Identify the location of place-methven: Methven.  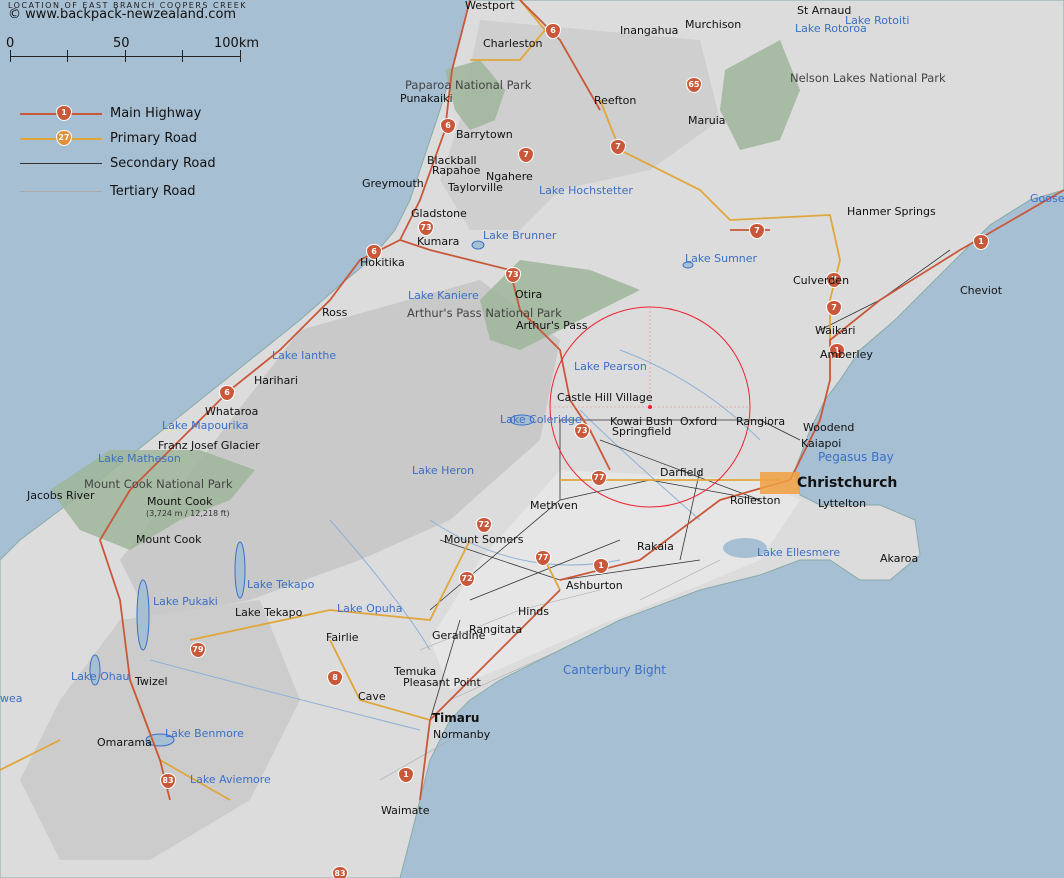
(554, 505).